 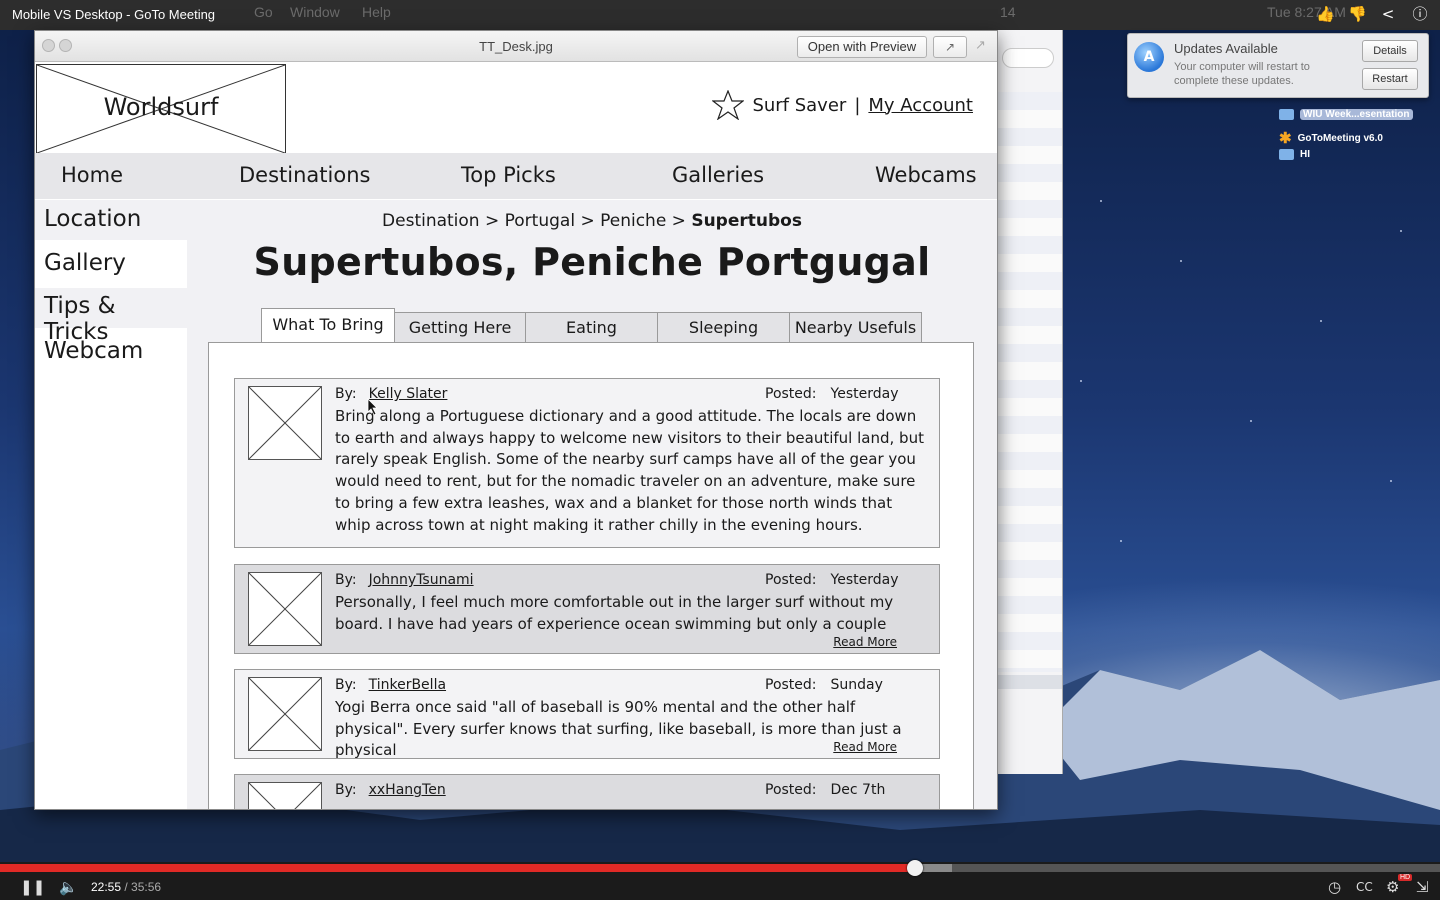 I want to click on notification-title: Updates Available, so click(x=1226, y=48).